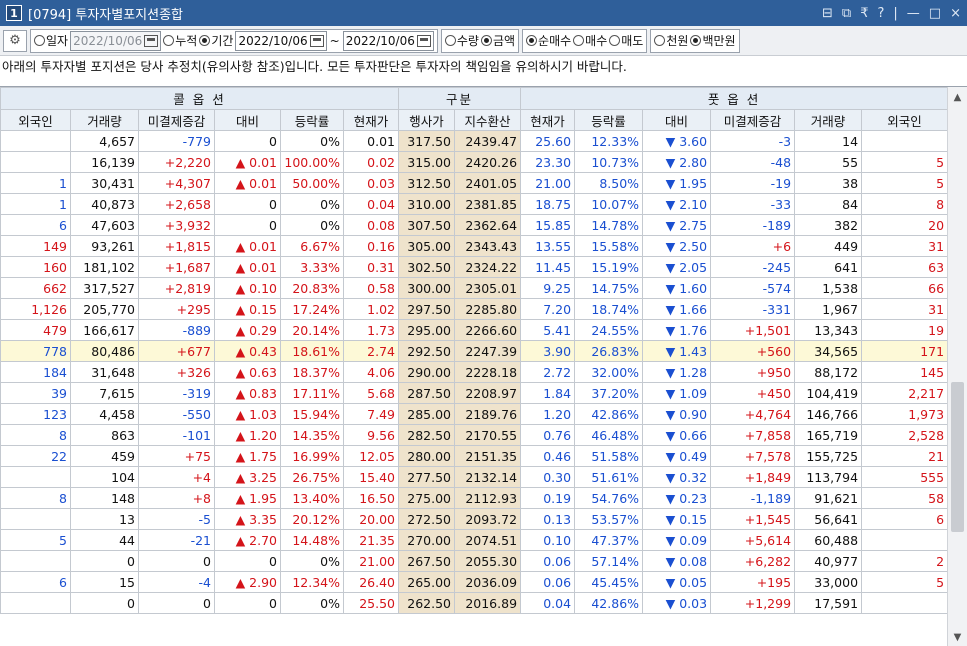  What do you see at coordinates (488, 288) in the screenshot?
I see `cell-index-equivalent: 2305.01` at bounding box center [488, 288].